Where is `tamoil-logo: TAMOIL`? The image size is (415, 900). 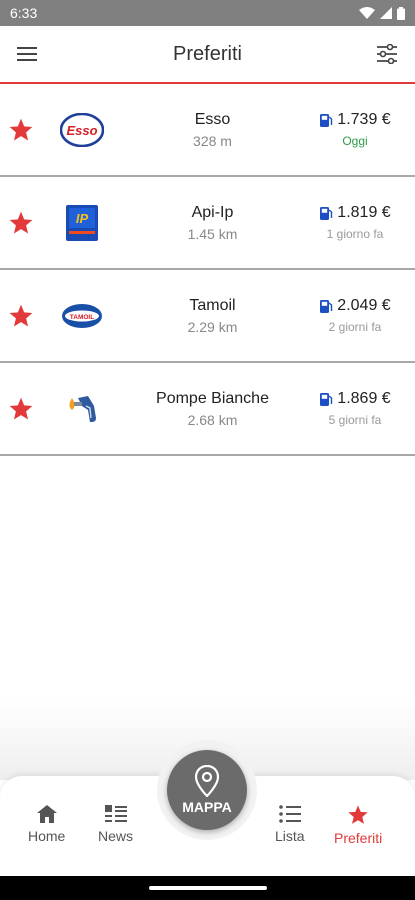
tamoil-logo: TAMOIL is located at coordinates (82, 316).